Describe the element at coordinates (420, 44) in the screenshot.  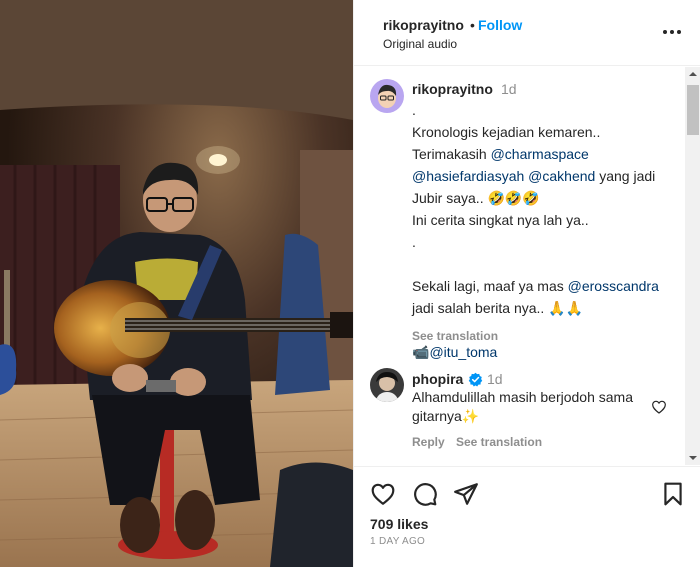
I see `audio-label: Original audio` at that location.